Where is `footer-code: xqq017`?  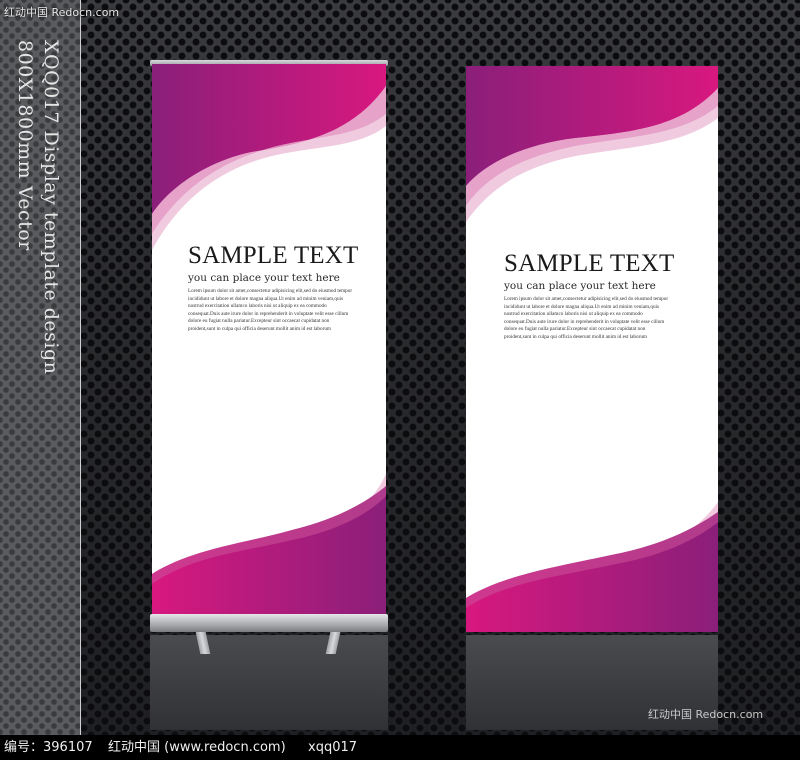
footer-code: xqq017 is located at coordinates (333, 747).